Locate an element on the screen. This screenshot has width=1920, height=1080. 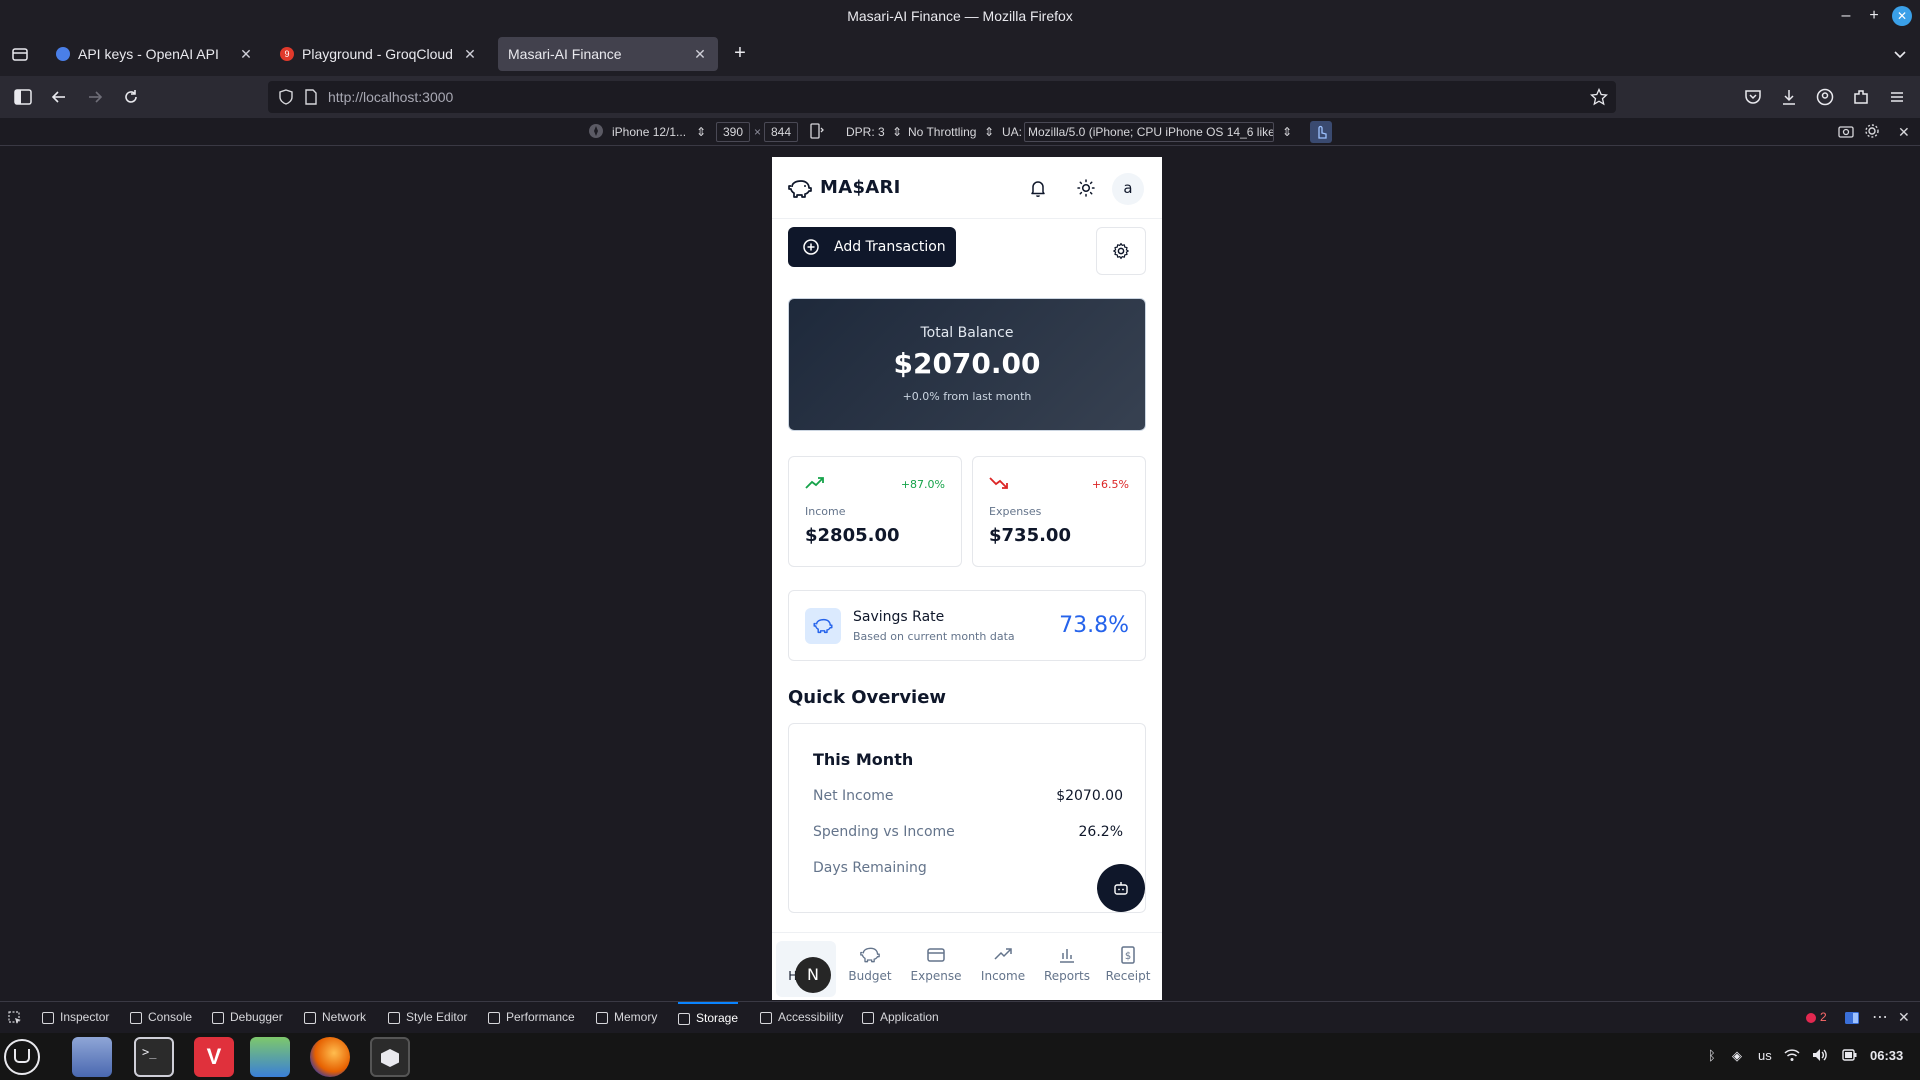
keyboard-layout: us is located at coordinates (1765, 1055).